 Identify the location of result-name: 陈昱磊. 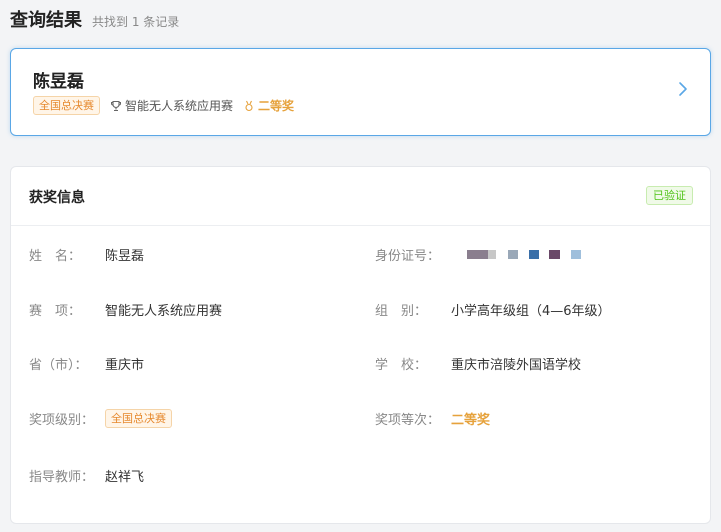
(58, 82).